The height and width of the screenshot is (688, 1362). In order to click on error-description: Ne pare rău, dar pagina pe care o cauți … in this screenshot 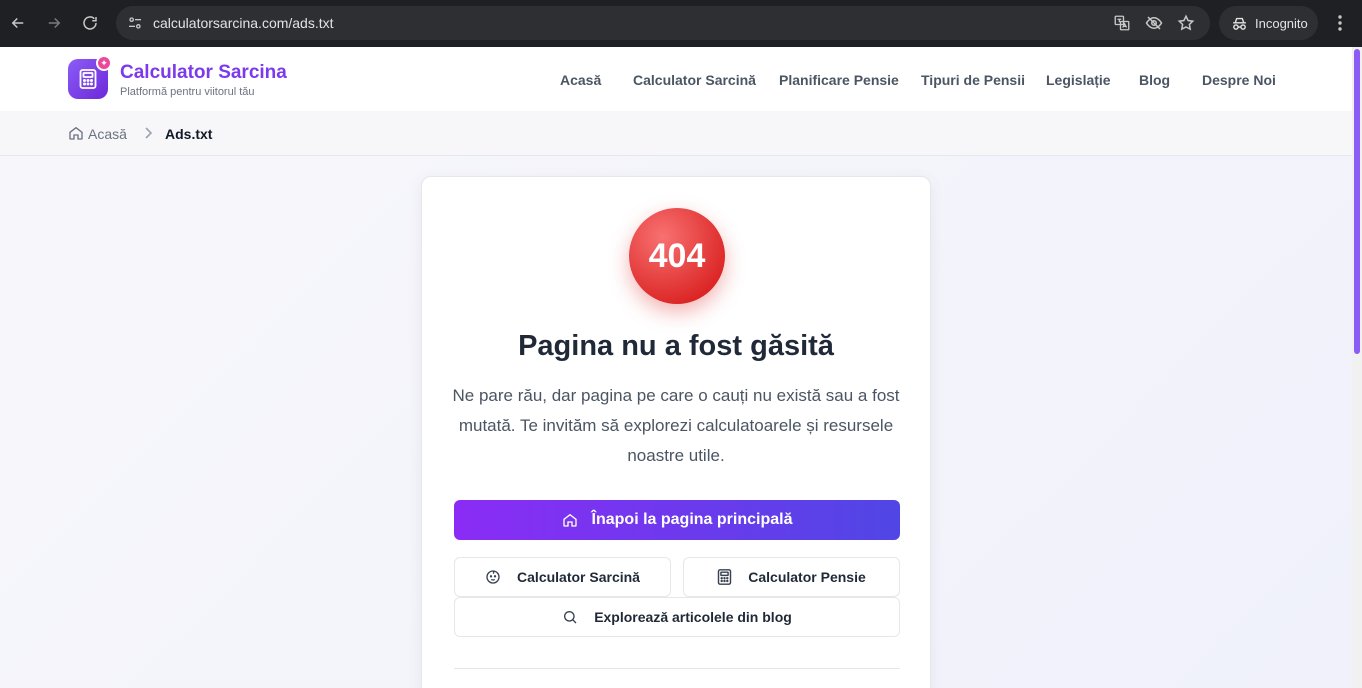, I will do `click(676, 425)`.